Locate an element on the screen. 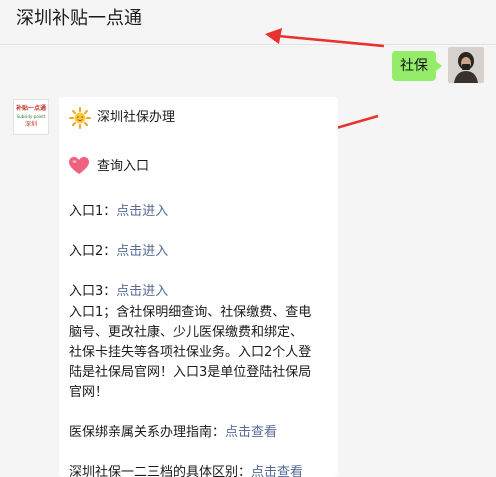 This screenshot has width=496, height=477. sun-icon is located at coordinates (80, 118).